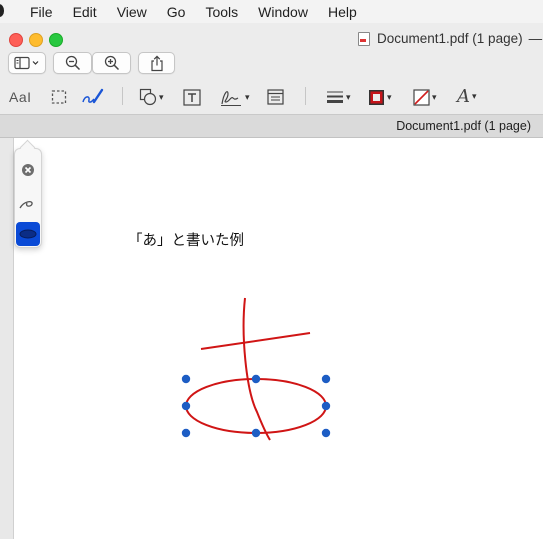  What do you see at coordinates (186, 379) in the screenshot?
I see `handle-top-left` at bounding box center [186, 379].